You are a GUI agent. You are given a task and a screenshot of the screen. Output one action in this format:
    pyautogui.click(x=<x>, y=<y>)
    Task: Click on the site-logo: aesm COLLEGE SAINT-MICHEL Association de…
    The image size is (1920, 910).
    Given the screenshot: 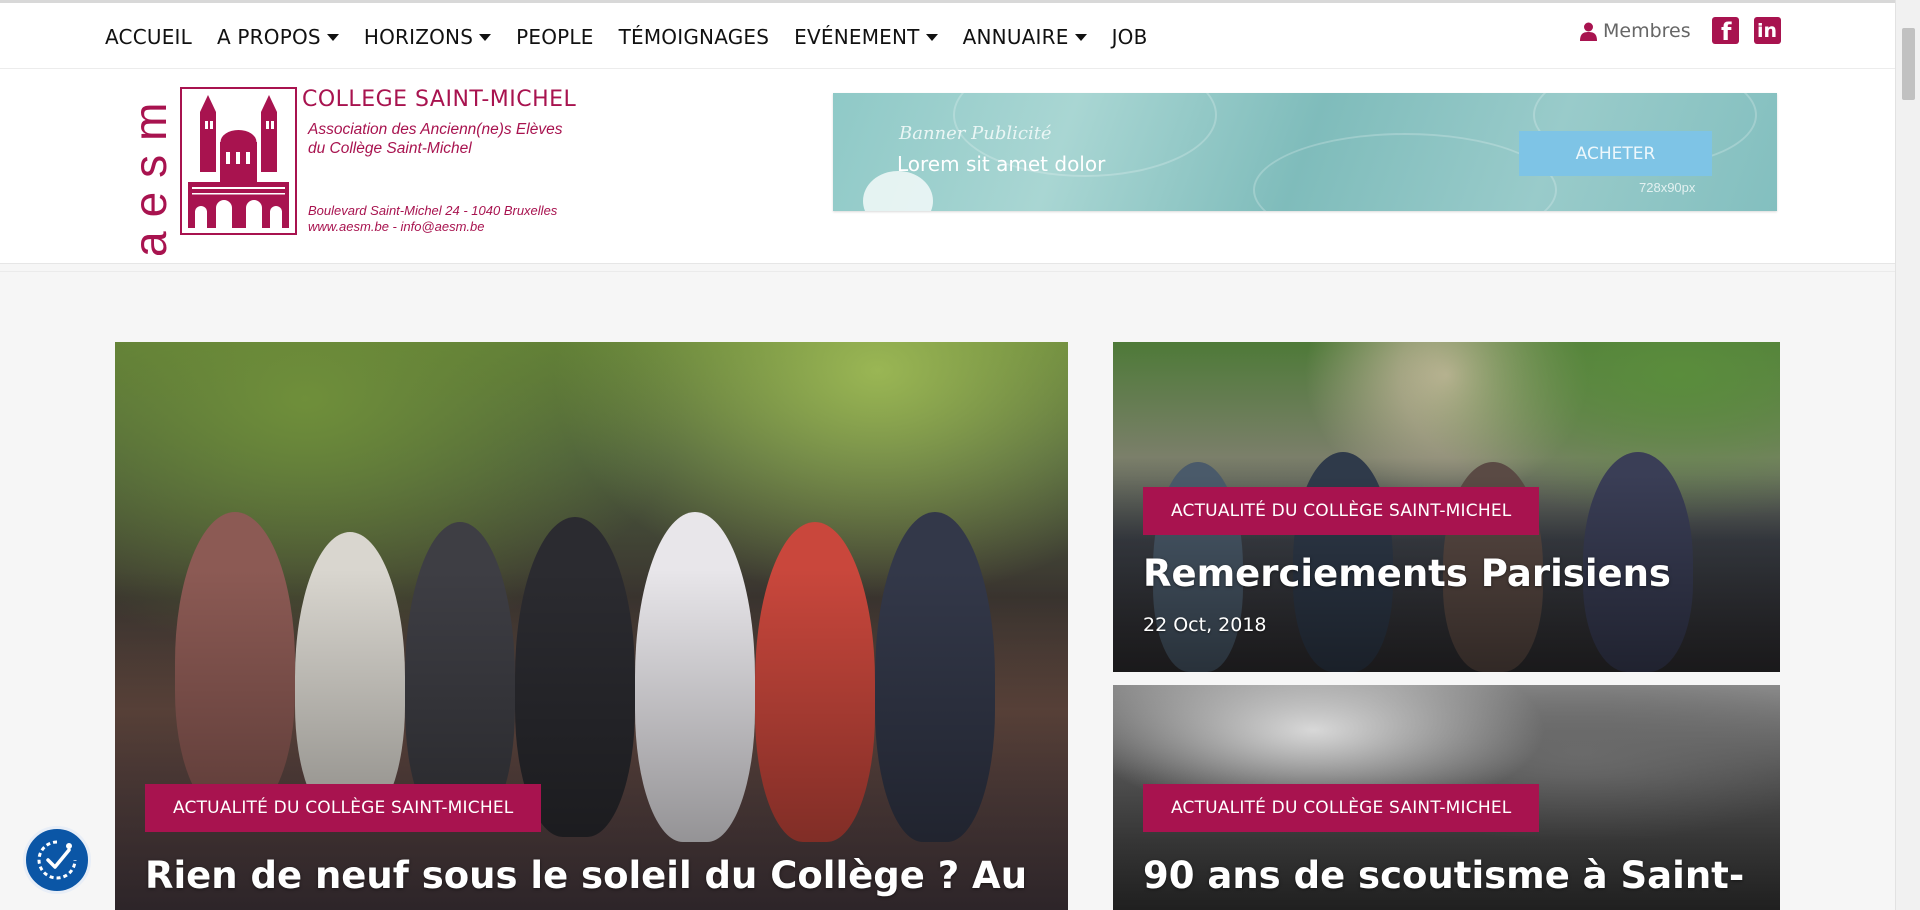 What is the action you would take?
    pyautogui.click(x=345, y=172)
    